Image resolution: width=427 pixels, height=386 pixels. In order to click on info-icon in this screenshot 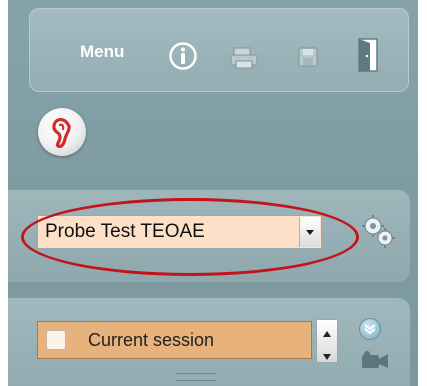, I will do `click(183, 58)`.